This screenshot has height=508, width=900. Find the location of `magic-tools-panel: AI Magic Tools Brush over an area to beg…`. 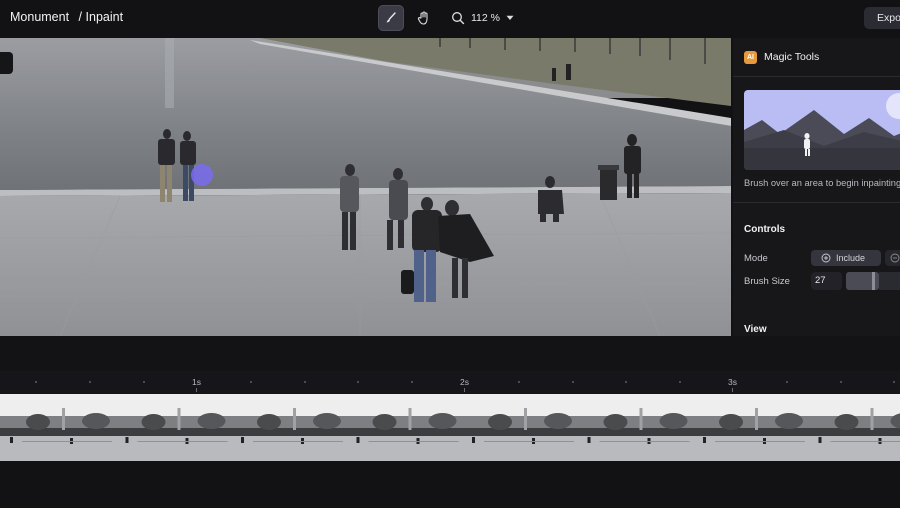

magic-tools-panel: AI Magic Tools Brush over an area to beg… is located at coordinates (816, 187).